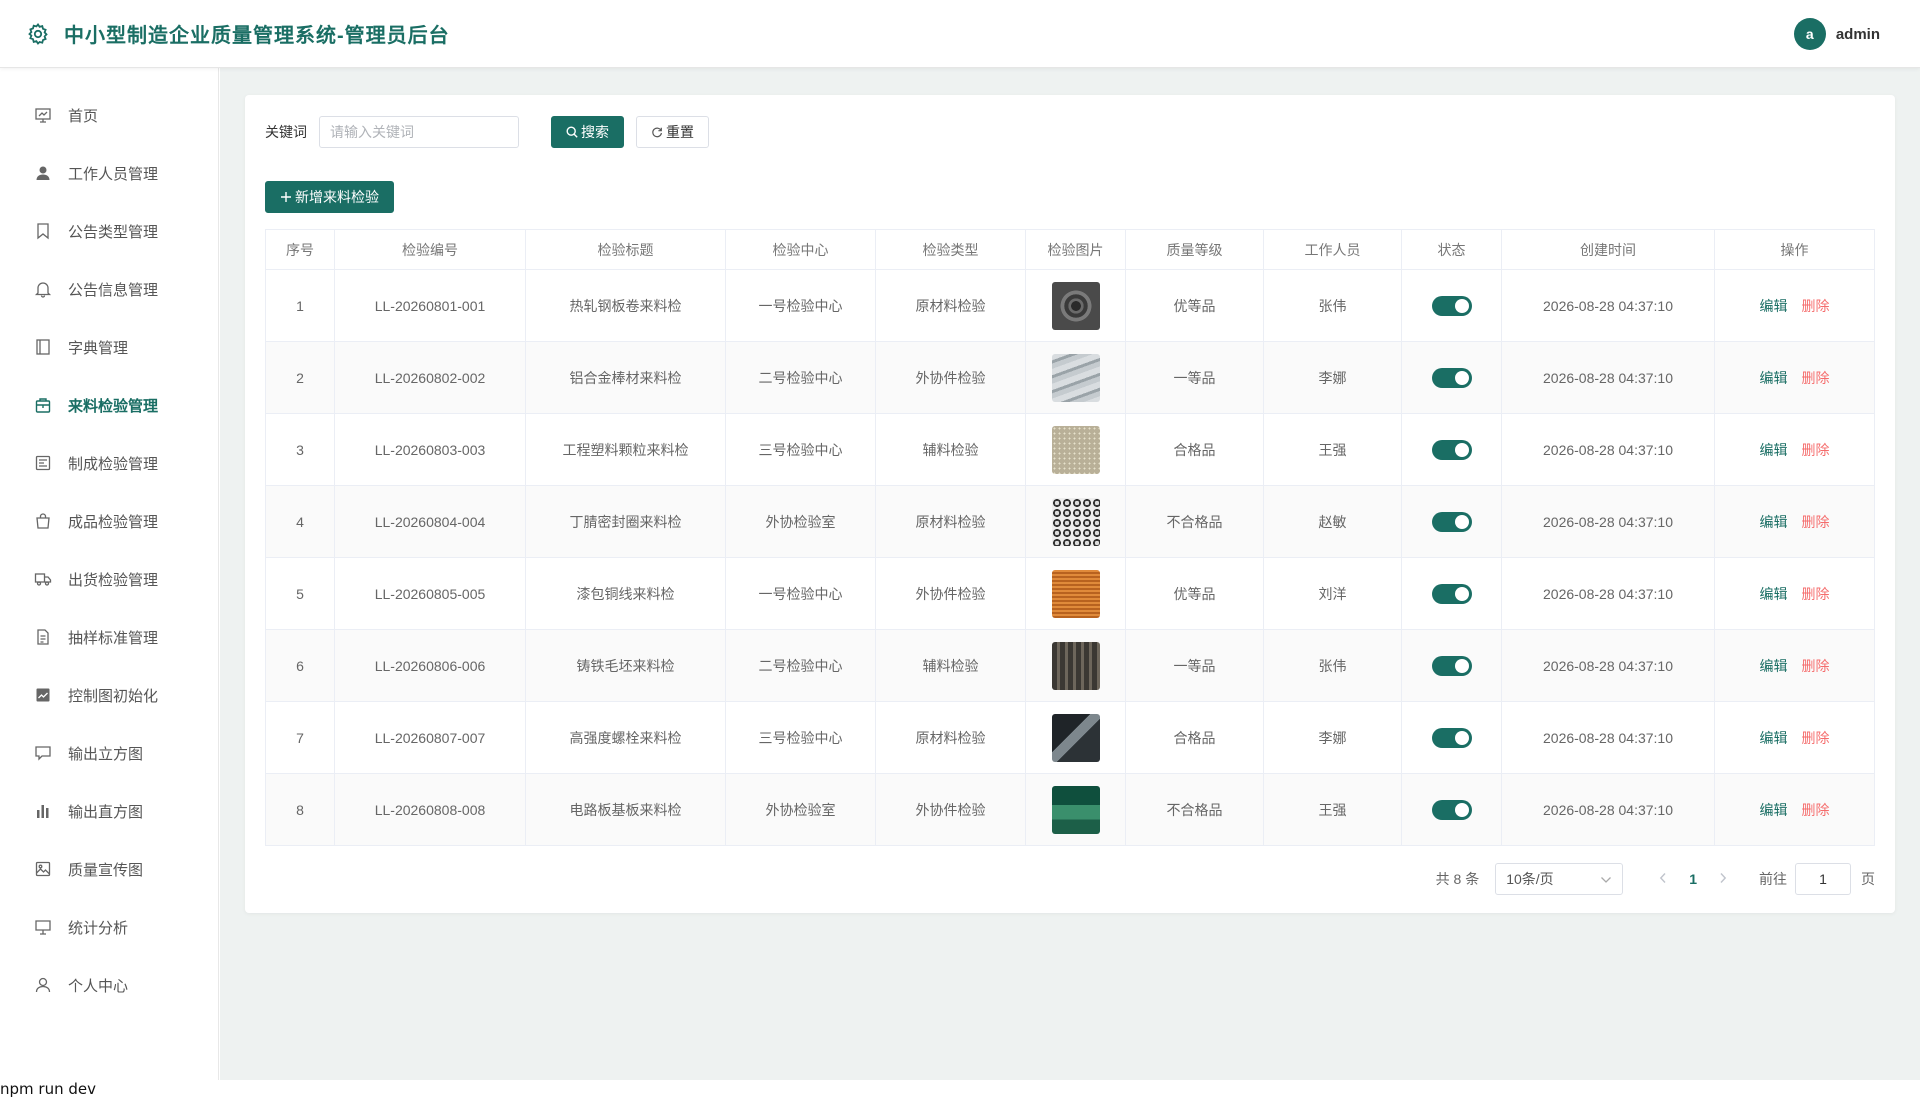  I want to click on sidebar-item-3: 公告信息管理, so click(109, 289).